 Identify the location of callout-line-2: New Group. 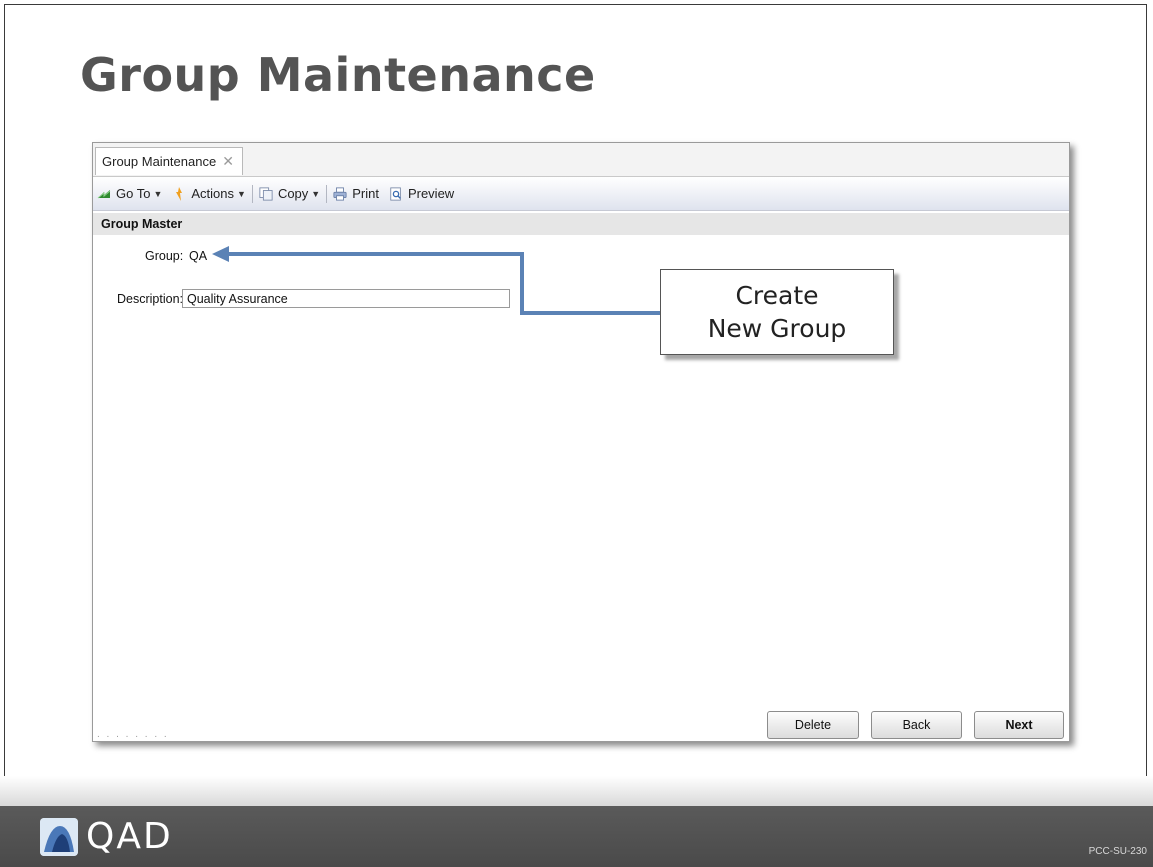
(777, 328).